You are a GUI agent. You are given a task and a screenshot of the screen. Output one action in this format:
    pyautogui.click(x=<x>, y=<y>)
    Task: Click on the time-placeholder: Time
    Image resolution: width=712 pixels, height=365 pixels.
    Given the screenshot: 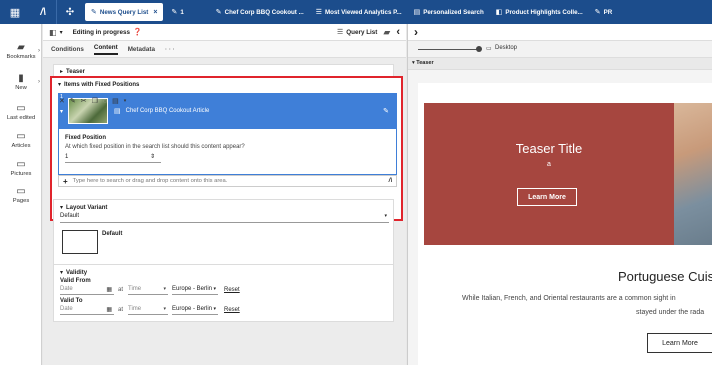 What is the action you would take?
    pyautogui.click(x=135, y=309)
    